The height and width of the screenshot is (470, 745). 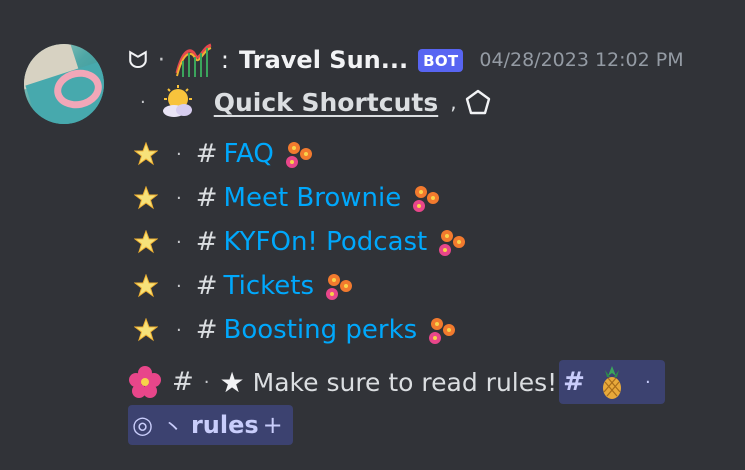 What do you see at coordinates (142, 425) in the screenshot?
I see `ring-icon: ◎` at bounding box center [142, 425].